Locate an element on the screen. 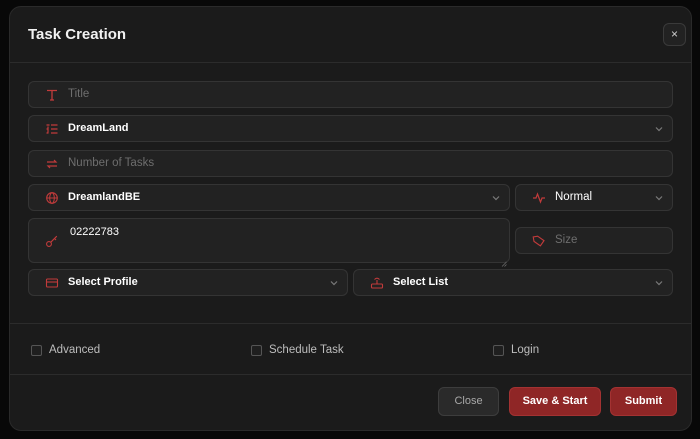  options-row: Advanced Schedule Task Login is located at coordinates (350, 349).